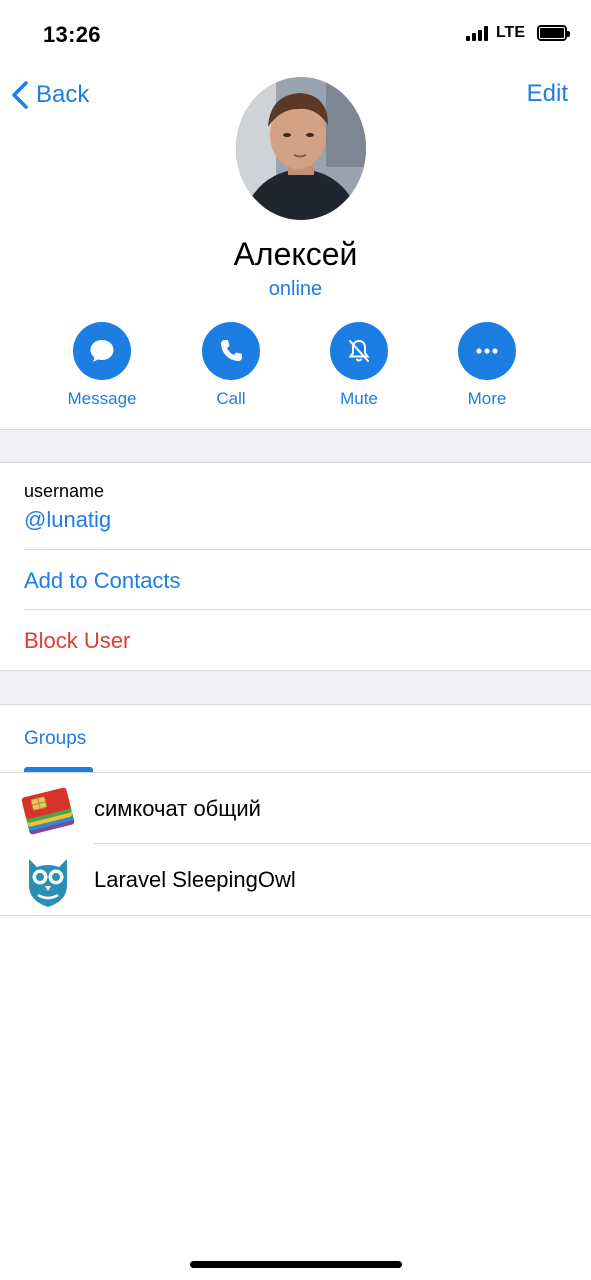 The image size is (591, 1280). I want to click on call-label: Call, so click(231, 398).